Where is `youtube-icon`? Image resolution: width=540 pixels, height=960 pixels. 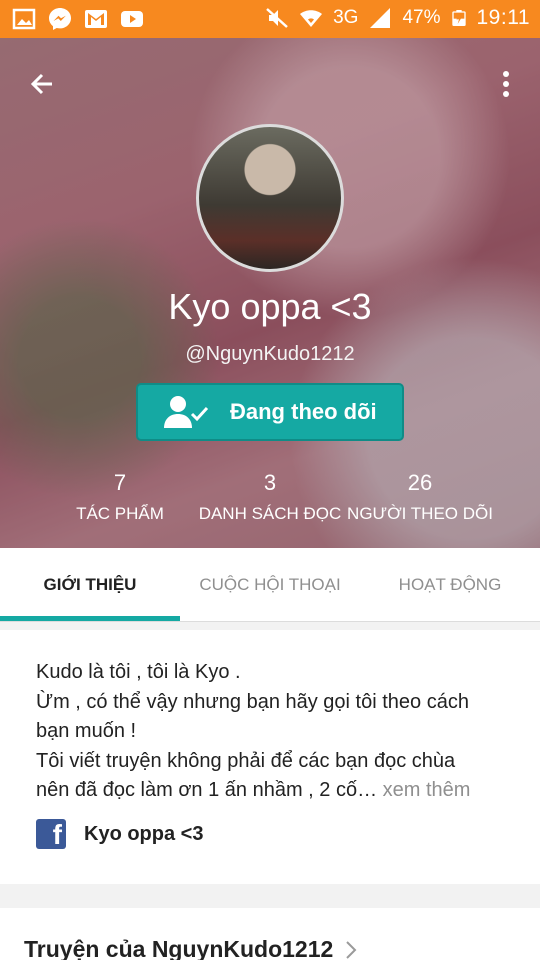
youtube-icon is located at coordinates (132, 19).